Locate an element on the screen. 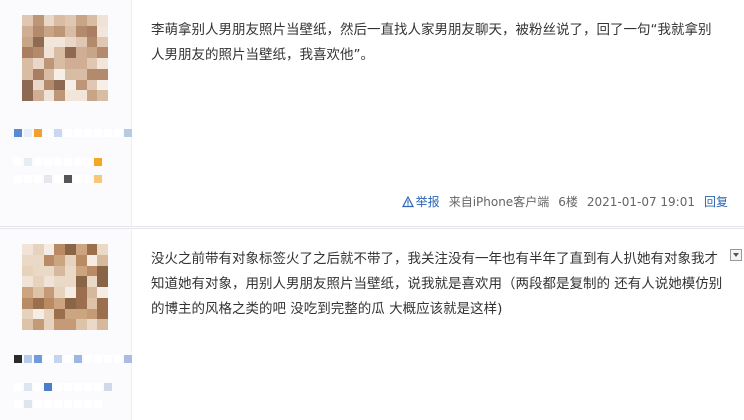  reply-link: 回复 is located at coordinates (716, 201).